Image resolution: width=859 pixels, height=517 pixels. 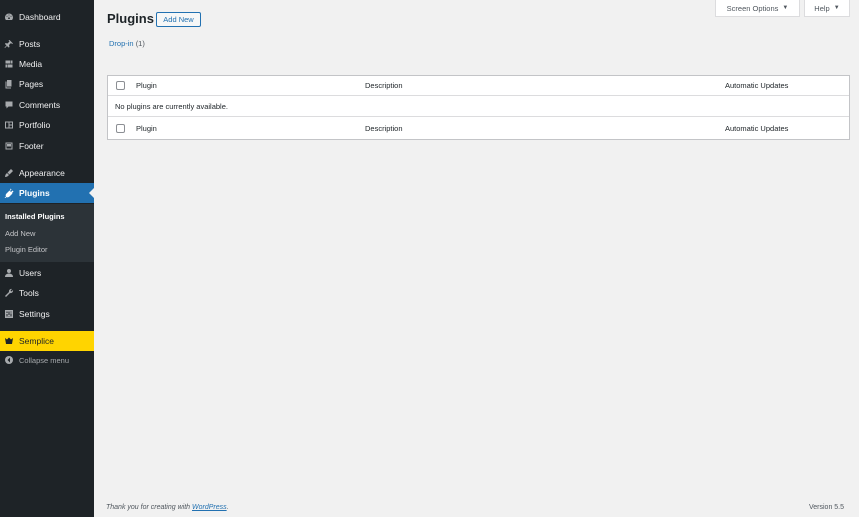 I want to click on filter-dropin-link: Drop-in, so click(x=121, y=43).